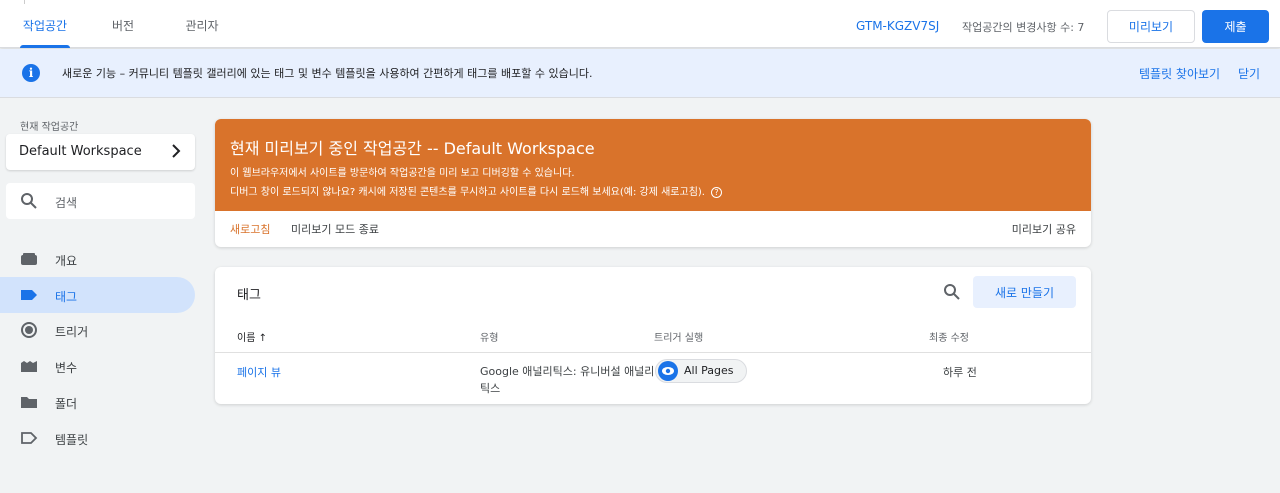 The height and width of the screenshot is (493, 1280). I want to click on tags-card-title: 태그, so click(249, 295).